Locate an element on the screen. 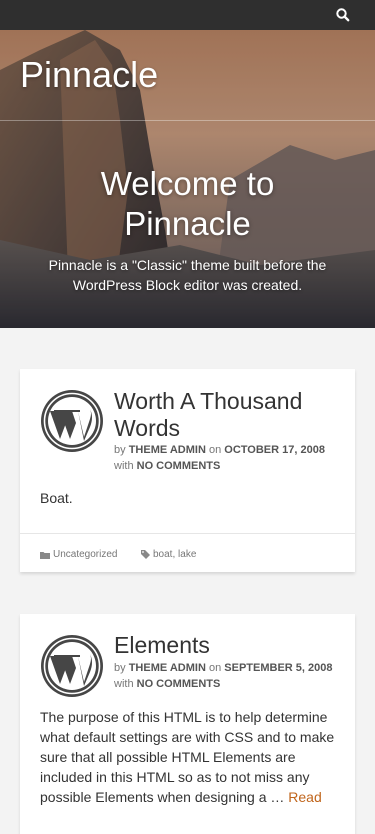  tag-link-boat: boat is located at coordinates (162, 554).